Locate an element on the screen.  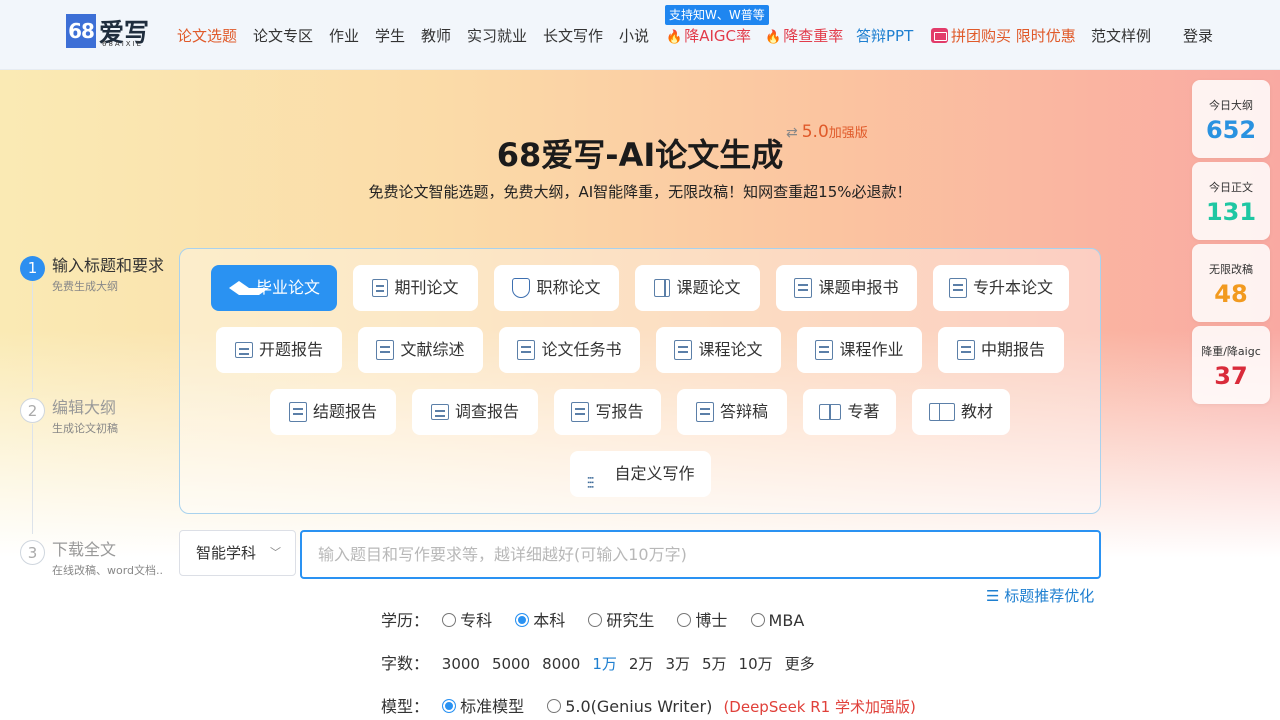
aigc-support-badge: 支持知W、W普等 is located at coordinates (717, 15).